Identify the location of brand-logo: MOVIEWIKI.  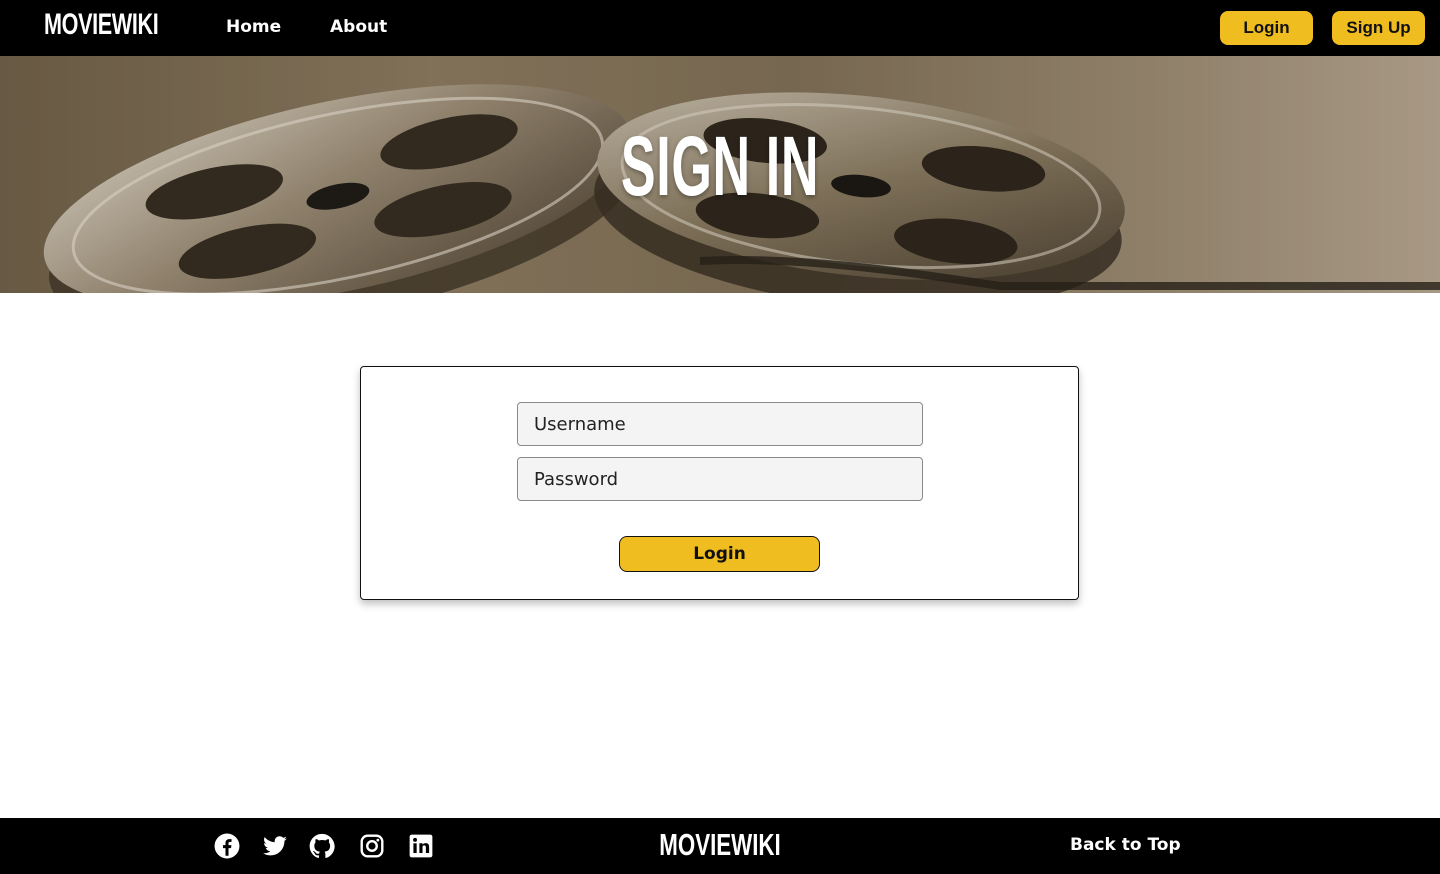
(101, 25).